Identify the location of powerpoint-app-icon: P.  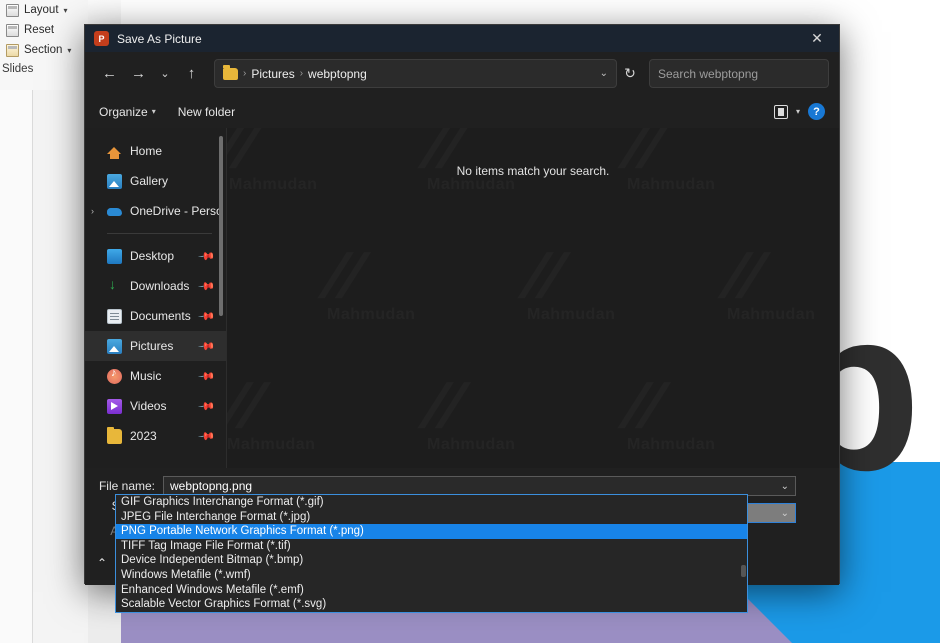
(101, 38).